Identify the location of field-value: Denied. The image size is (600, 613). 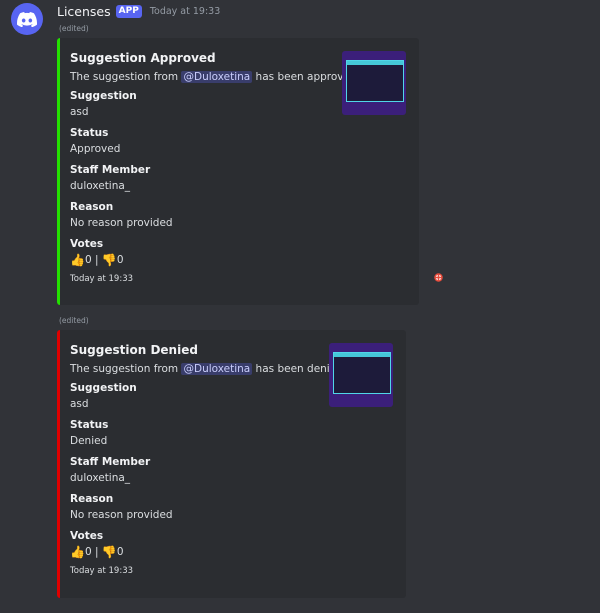
(89, 441).